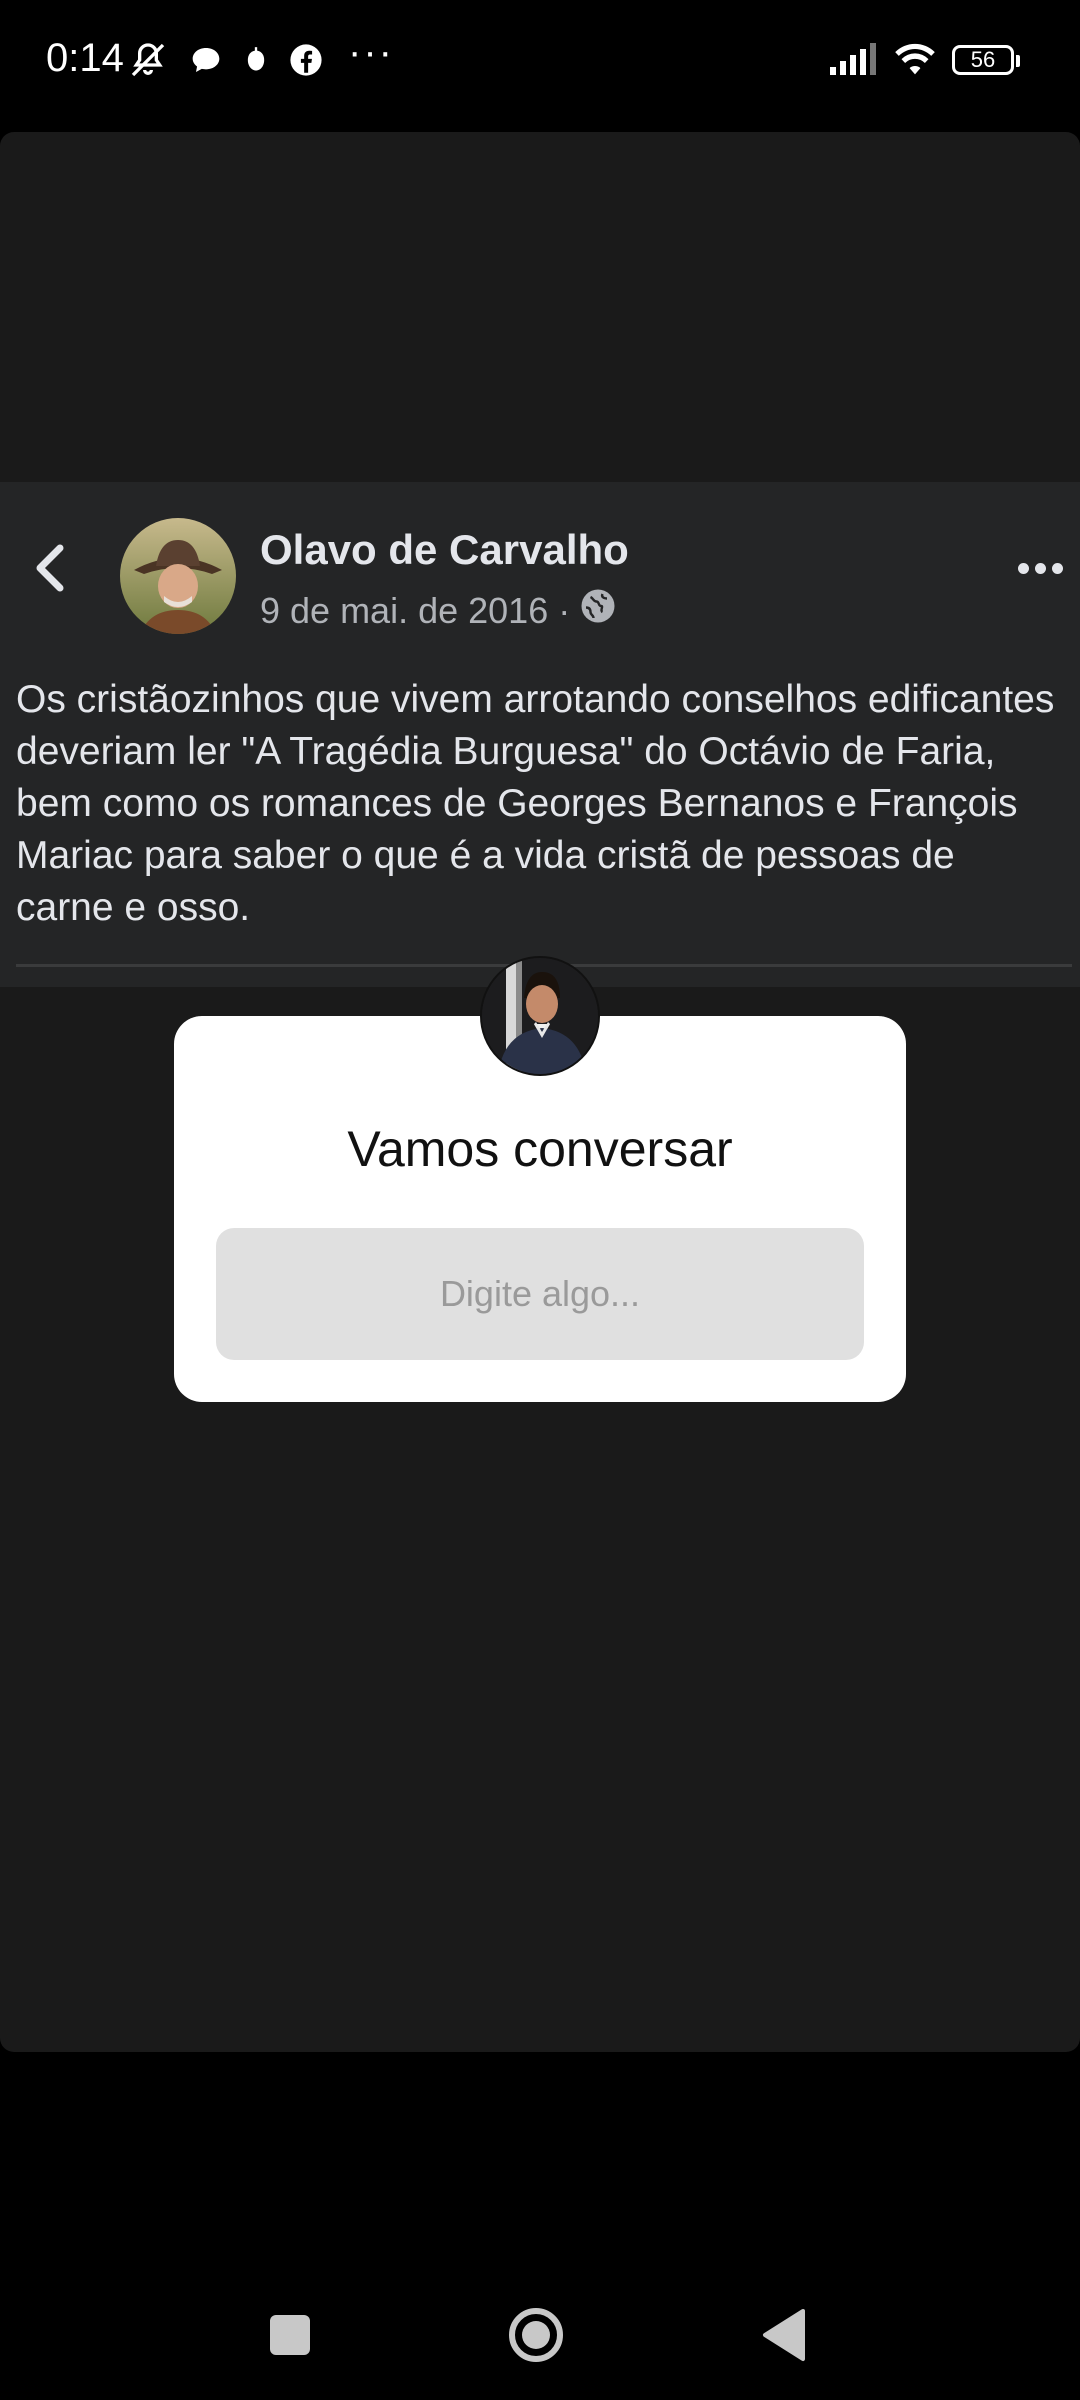 The height and width of the screenshot is (2400, 1080). Describe the element at coordinates (256, 60) in the screenshot. I see `notification-icon` at that location.